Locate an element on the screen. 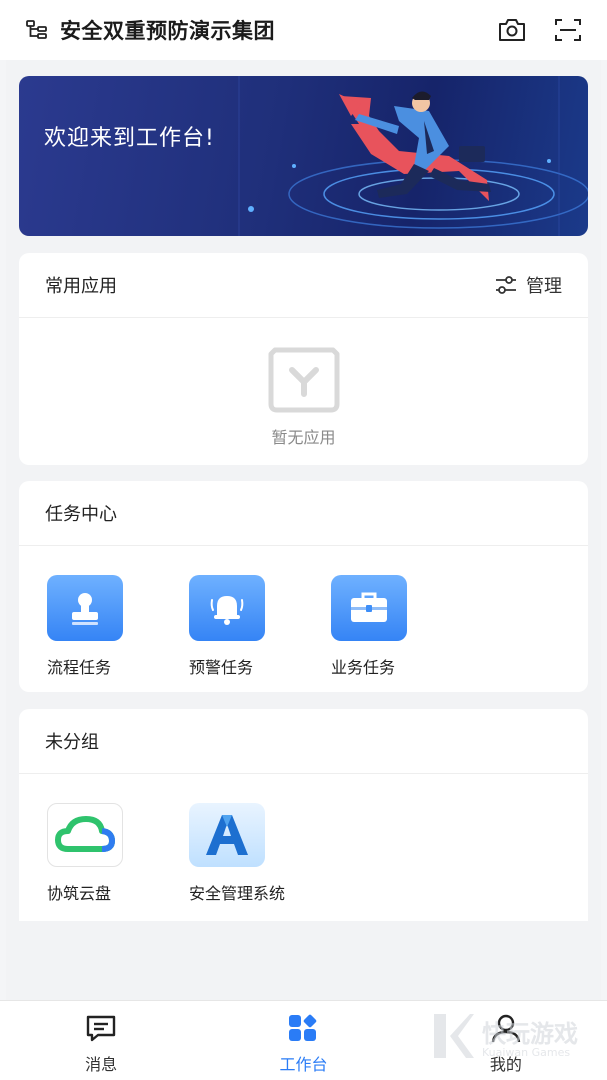  app-label: 安全管理系统 is located at coordinates (237, 893).